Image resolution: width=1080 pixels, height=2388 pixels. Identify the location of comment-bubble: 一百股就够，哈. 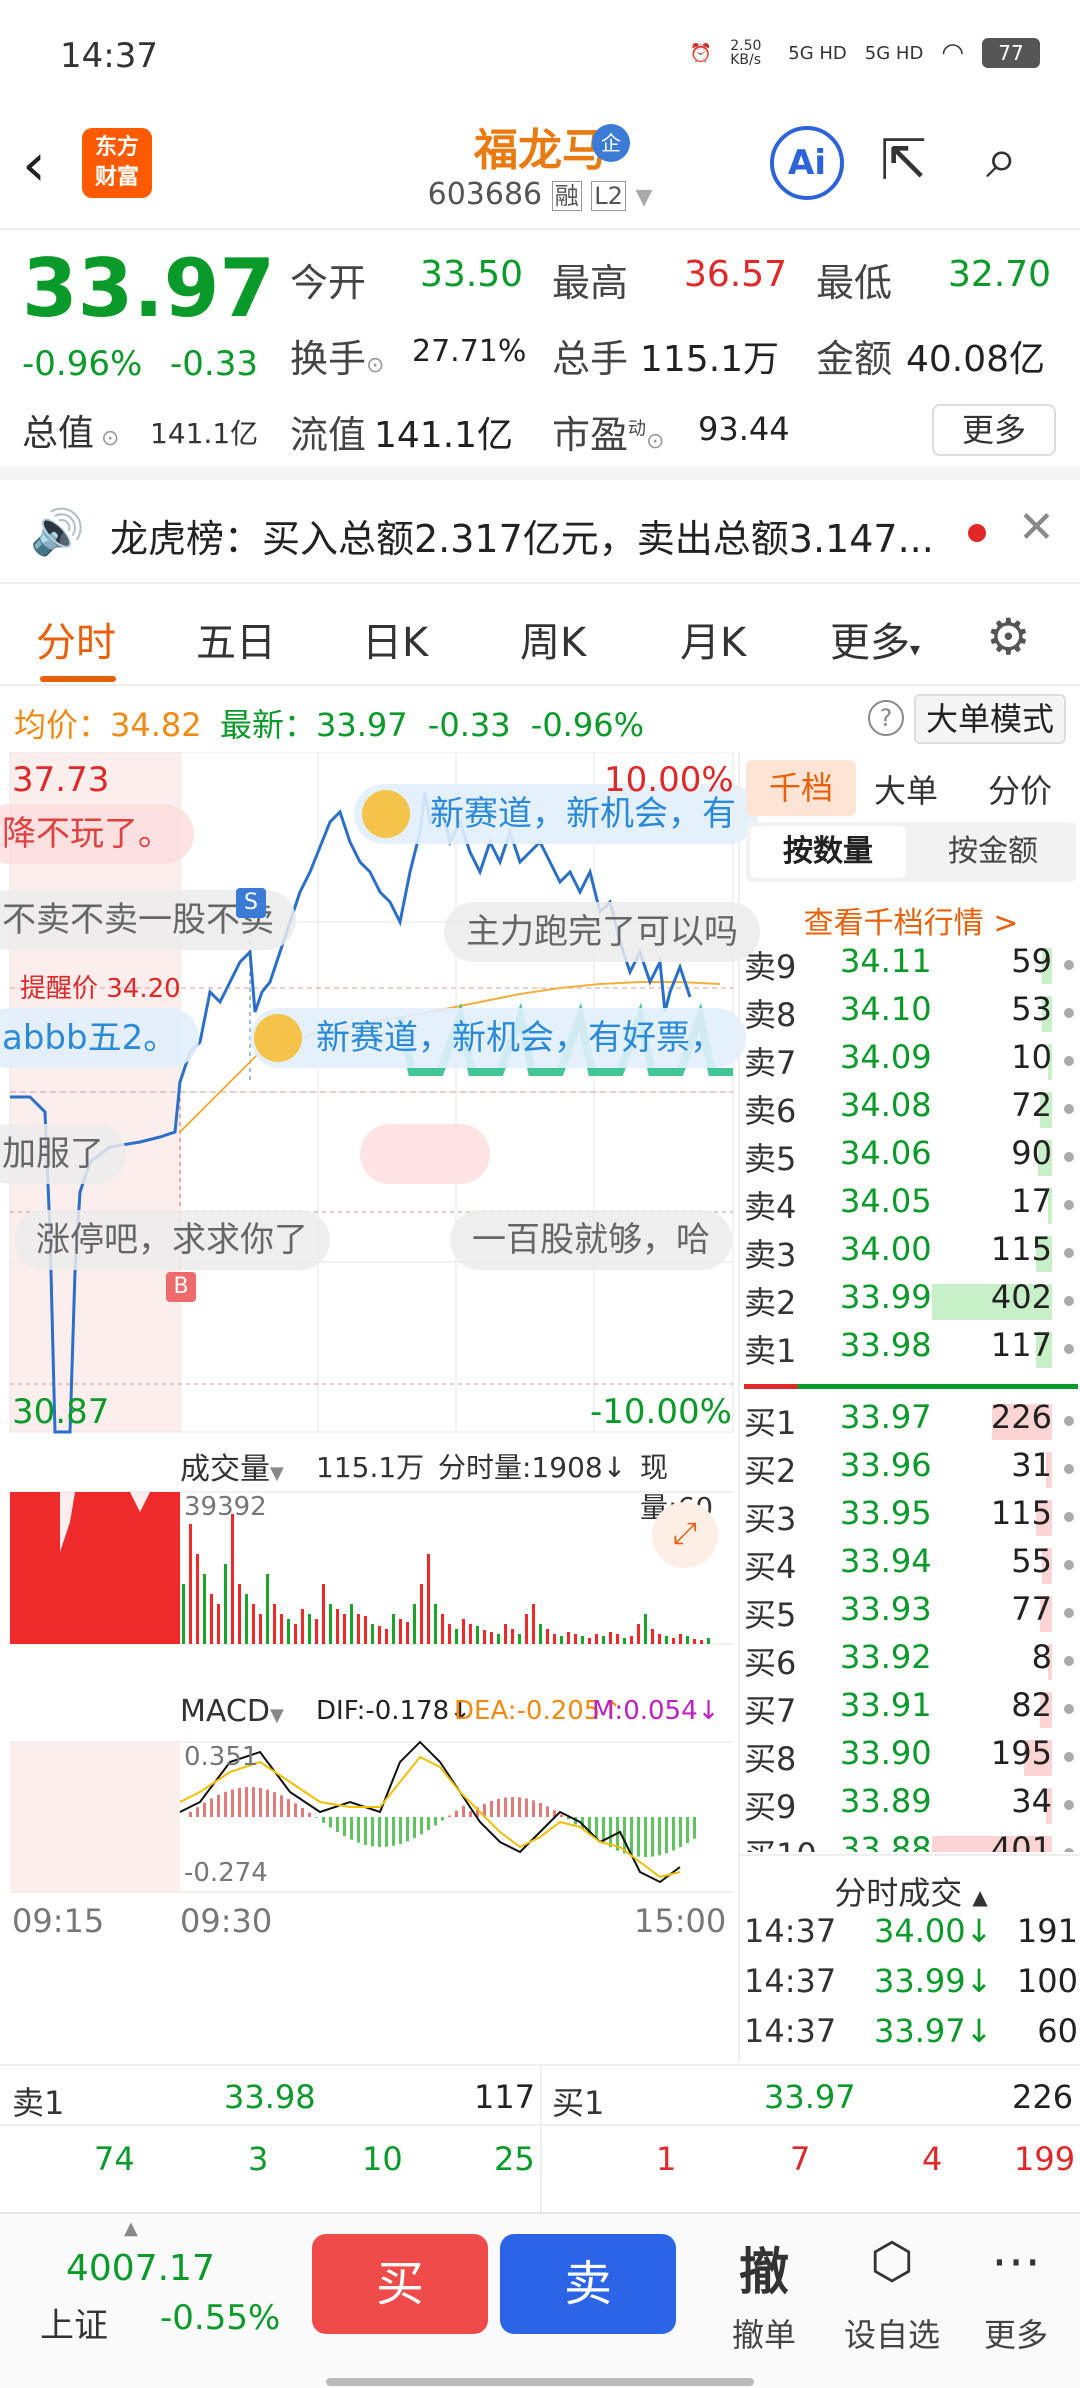
(591, 1240).